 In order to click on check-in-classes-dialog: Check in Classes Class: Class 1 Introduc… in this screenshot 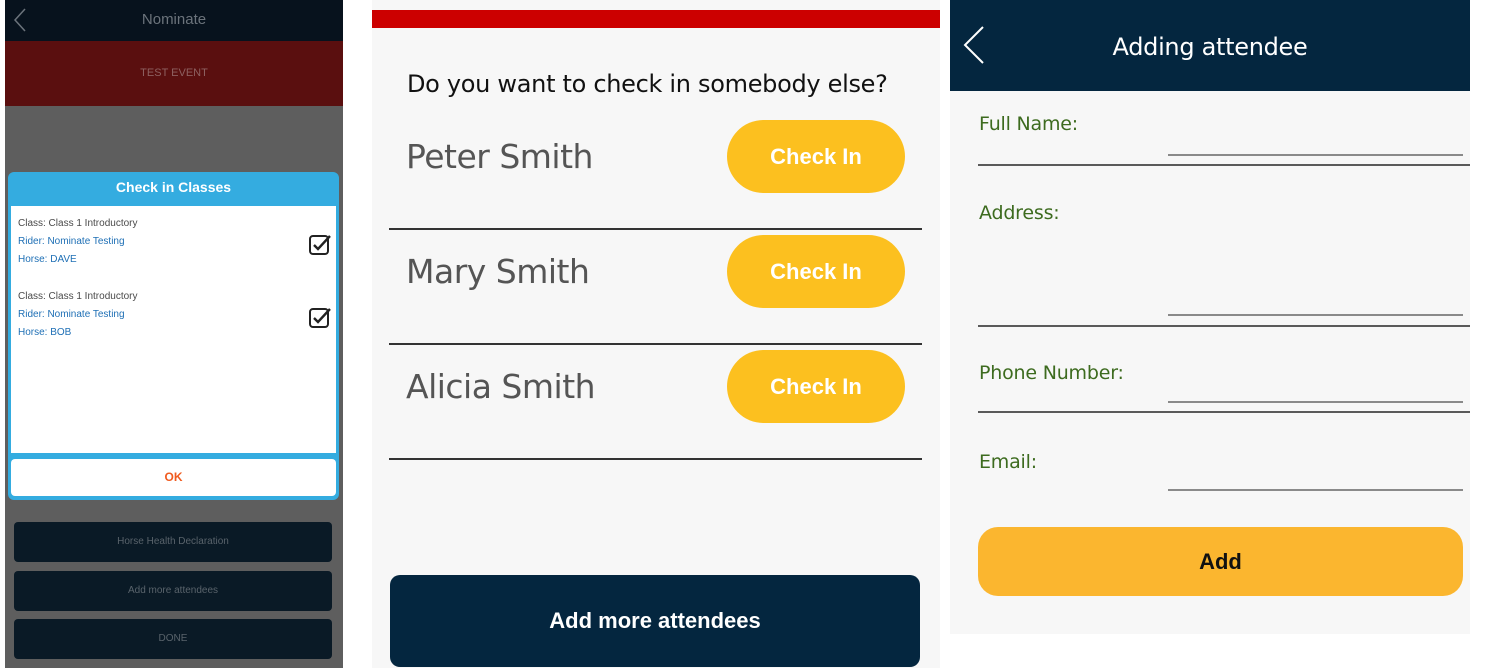, I will do `click(173, 336)`.